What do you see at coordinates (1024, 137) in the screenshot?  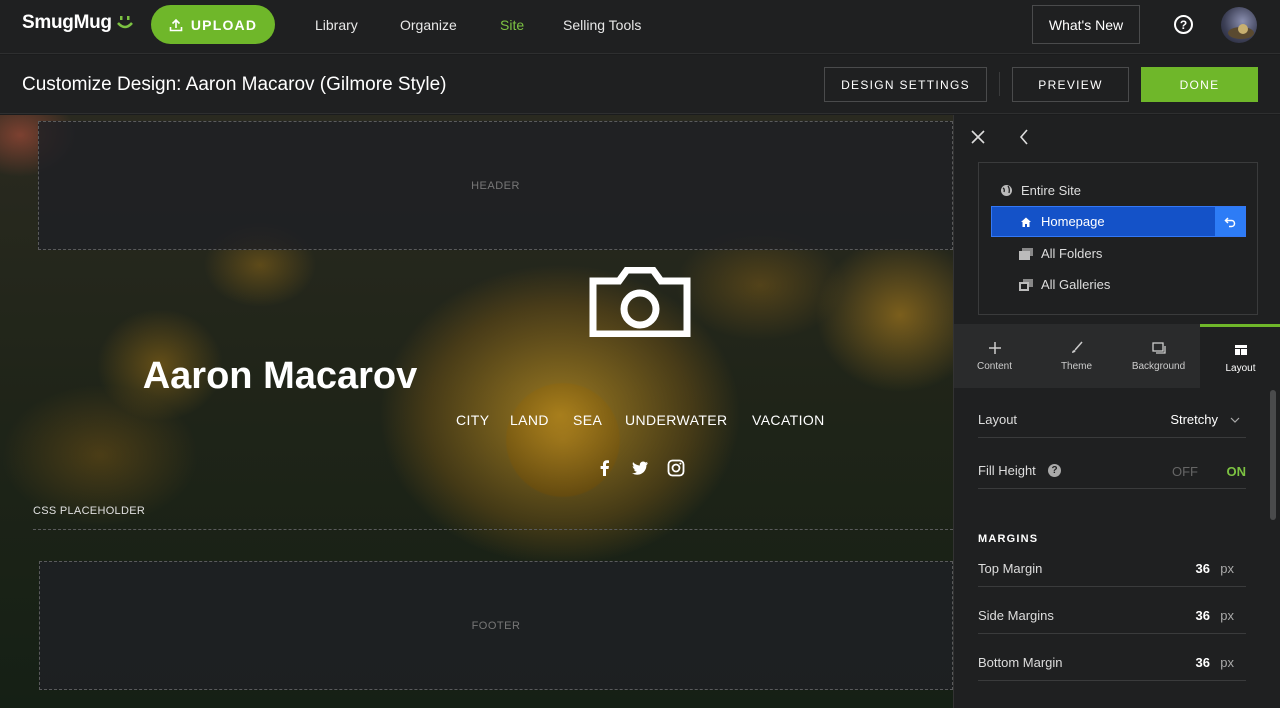 I see `chevron-left-icon` at bounding box center [1024, 137].